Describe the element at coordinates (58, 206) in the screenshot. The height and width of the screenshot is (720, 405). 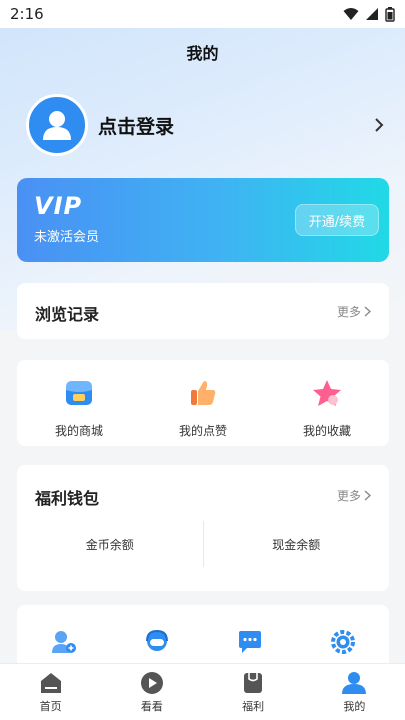
I see `vip-logo: VIP` at that location.